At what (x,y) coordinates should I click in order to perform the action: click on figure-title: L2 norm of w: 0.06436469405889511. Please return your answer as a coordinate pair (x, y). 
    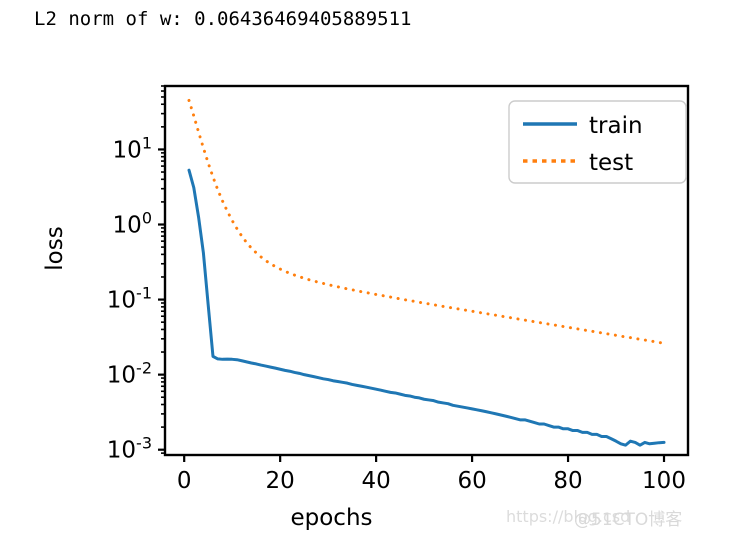
    Looking at the image, I should click on (223, 19).